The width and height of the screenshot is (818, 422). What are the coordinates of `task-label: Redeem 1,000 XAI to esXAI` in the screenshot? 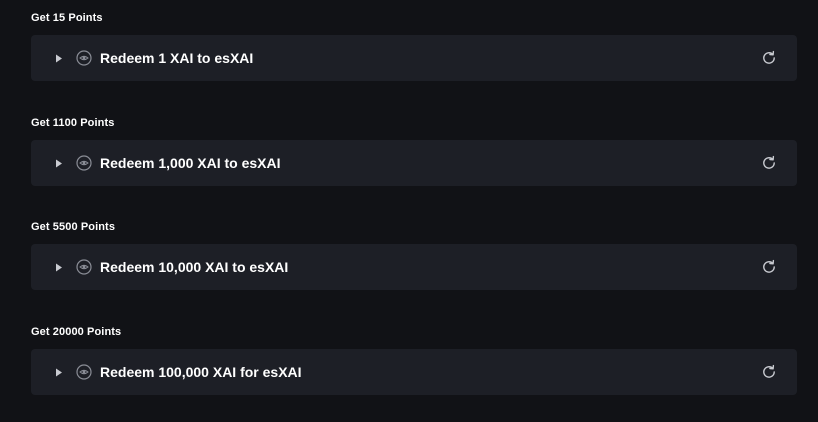 It's located at (190, 163).